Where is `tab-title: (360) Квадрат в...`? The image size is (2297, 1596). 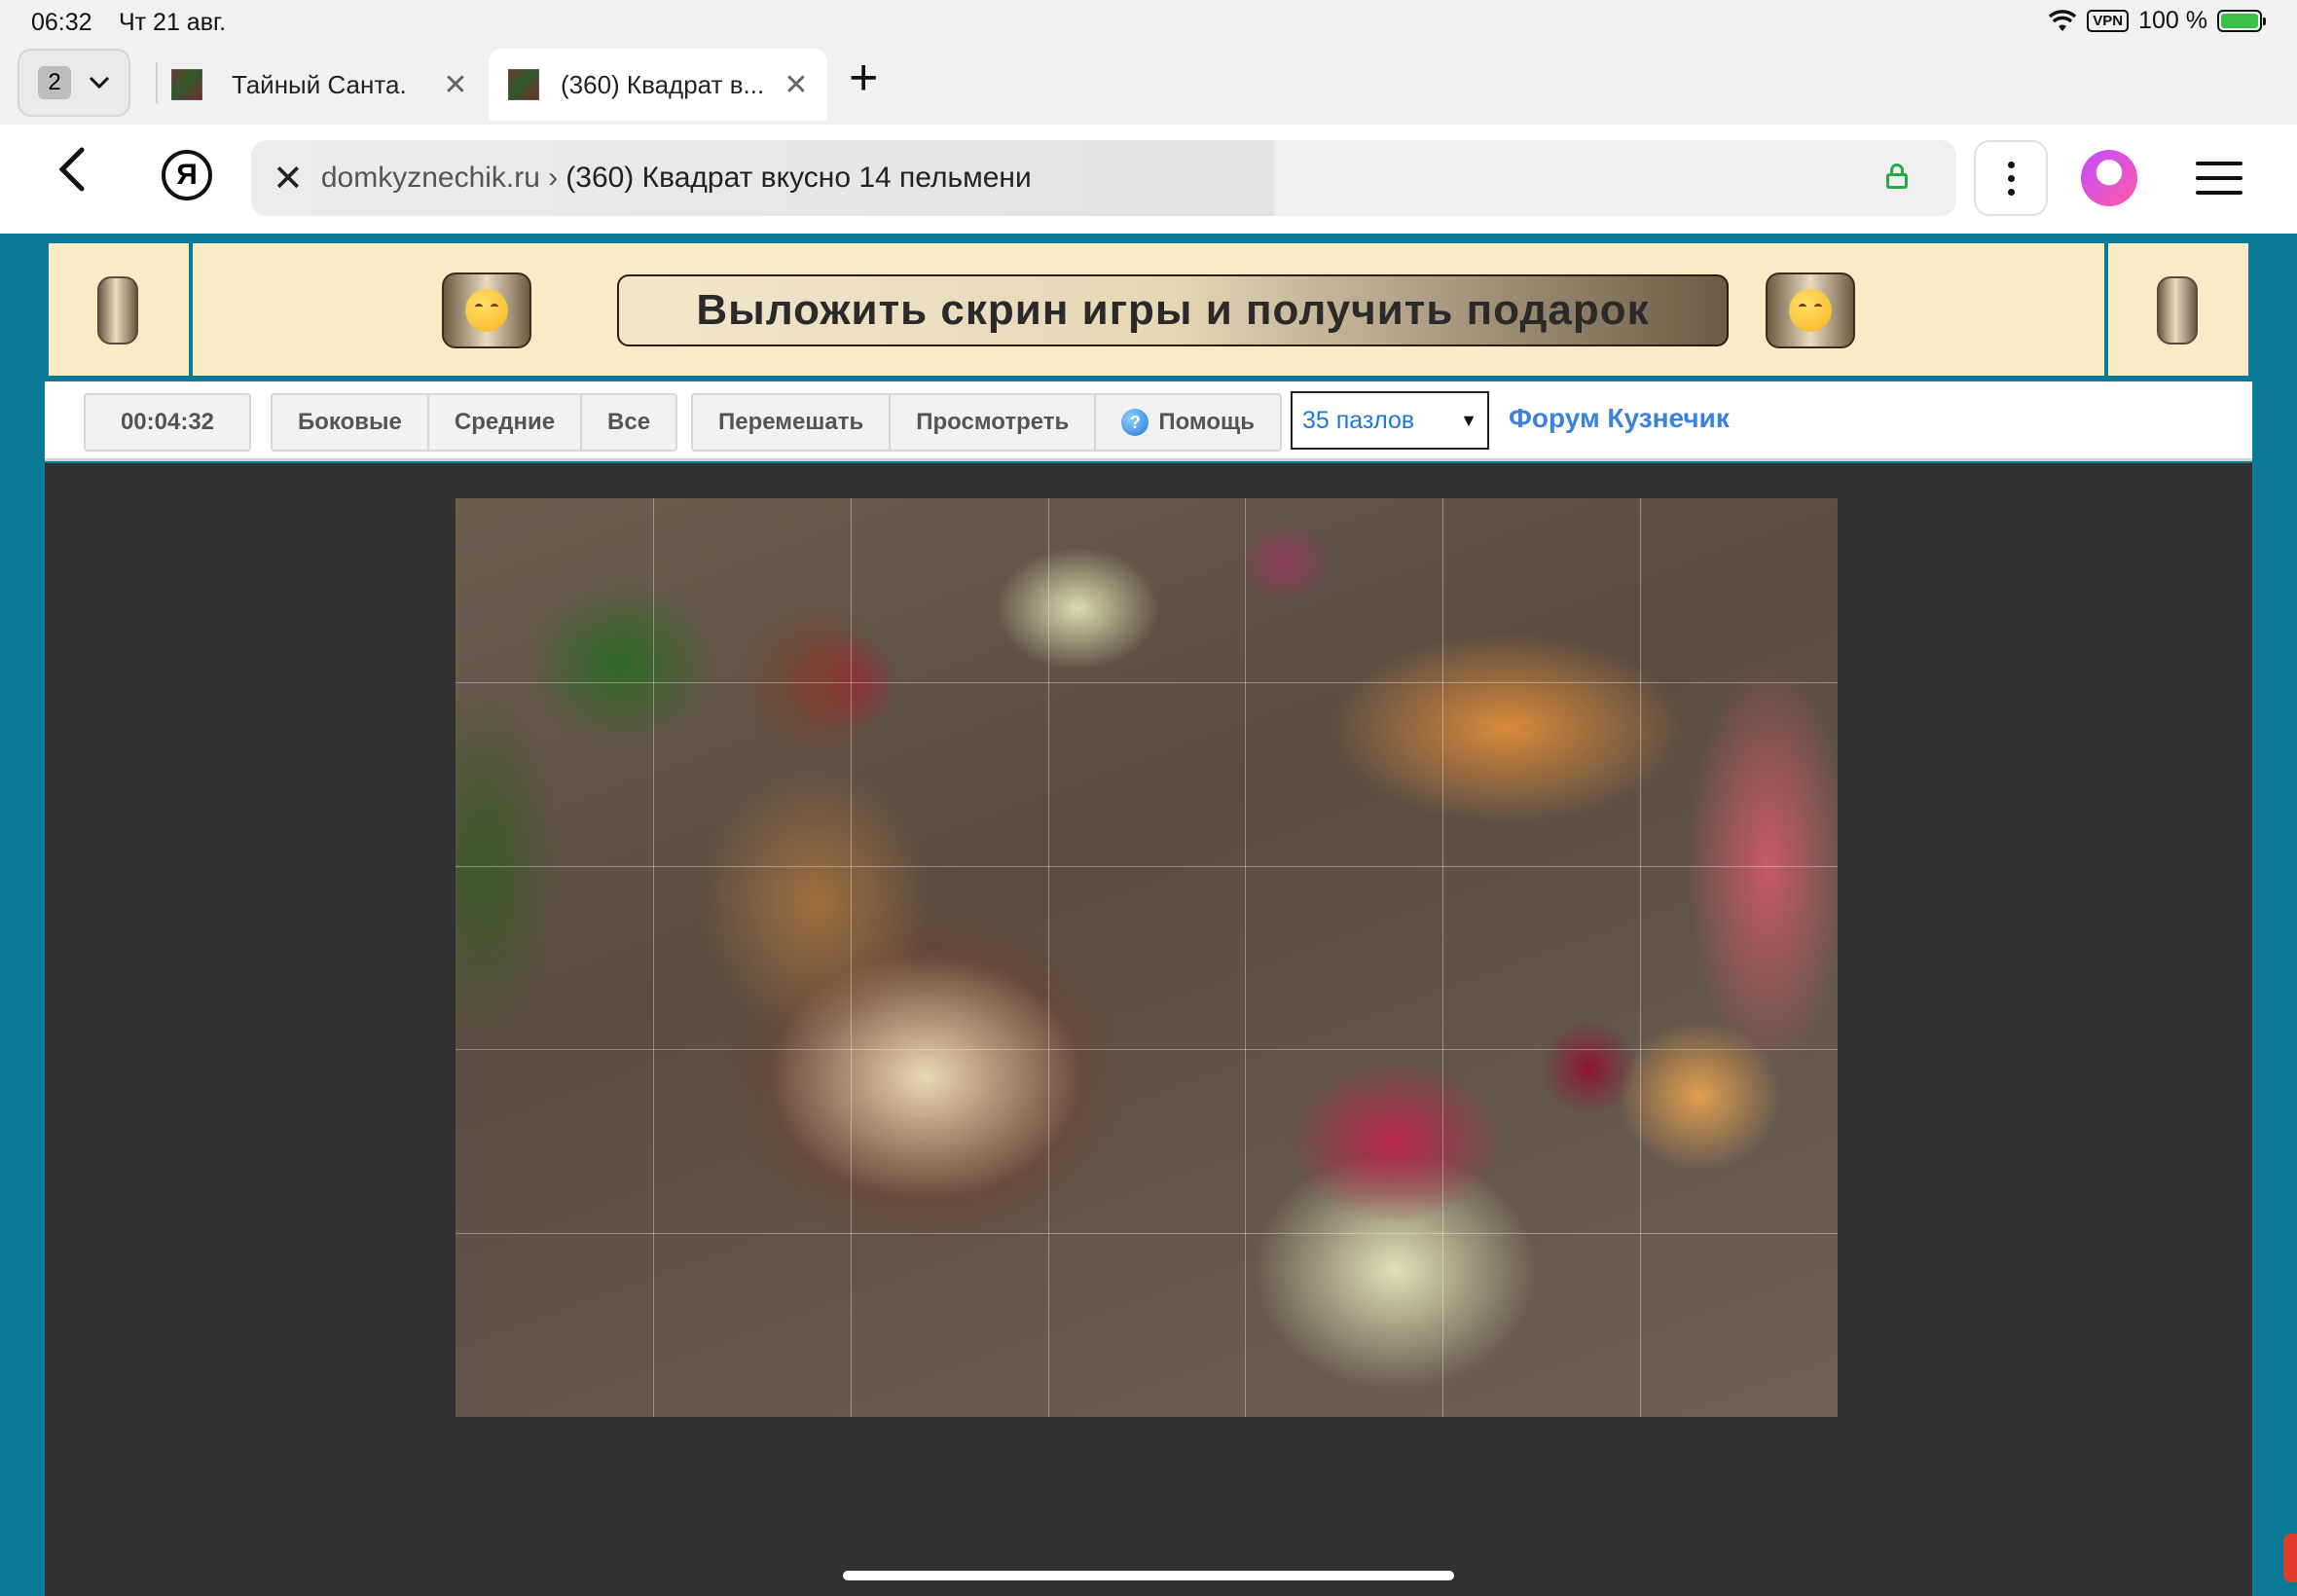
tab-title: (360) Квадрат в... is located at coordinates (663, 84).